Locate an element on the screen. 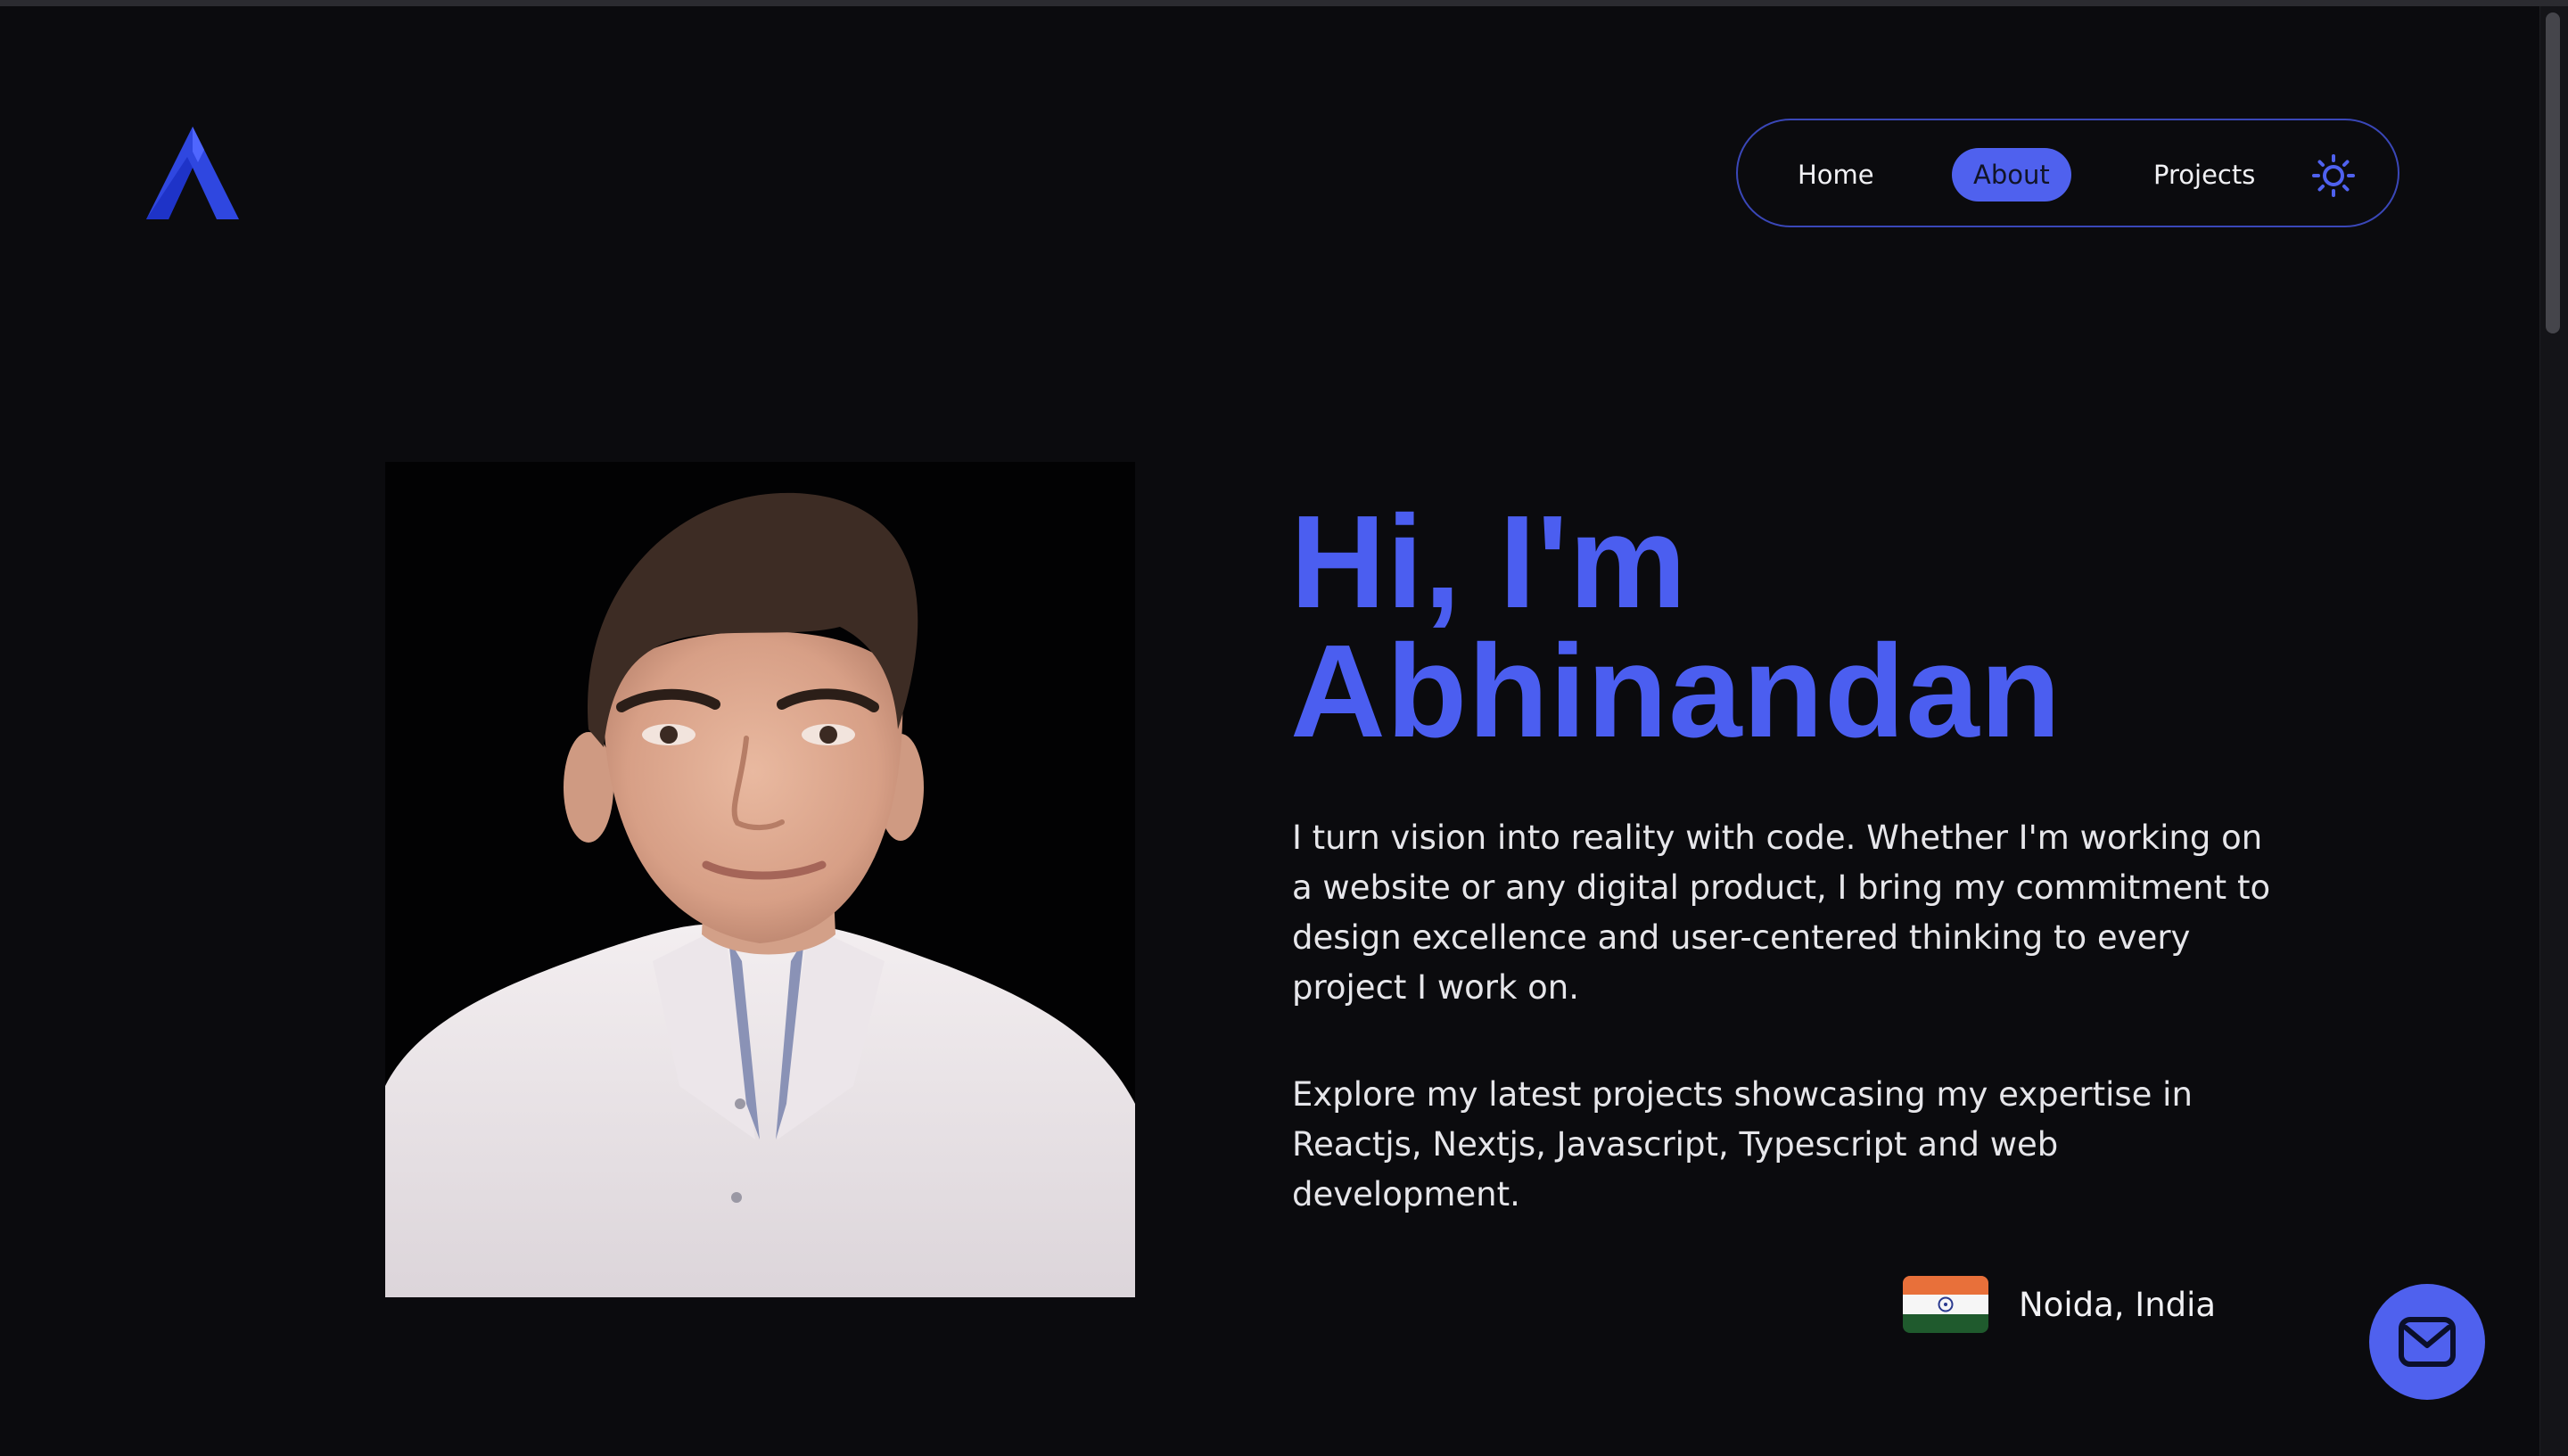 This screenshot has height=1456, width=2568. main-nav: Home About Projects is located at coordinates (2067, 173).